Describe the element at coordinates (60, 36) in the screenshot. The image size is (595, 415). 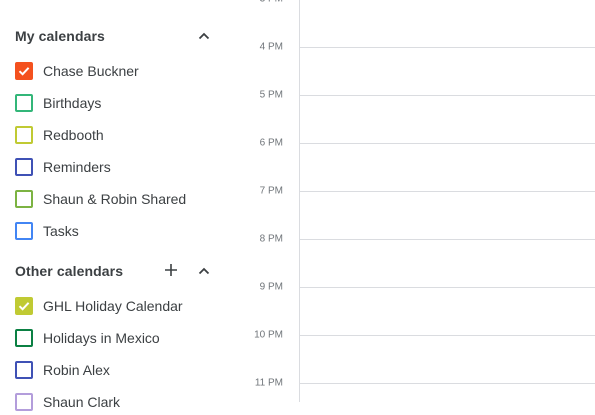
I see `my-calendars-title: My calendars` at that location.